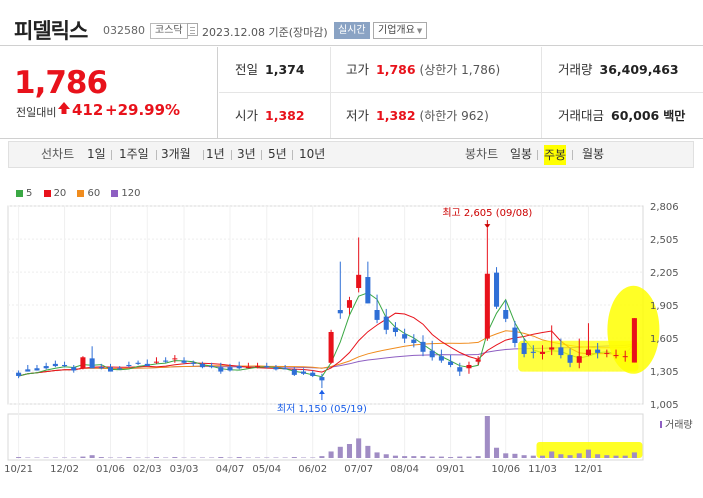 The width and height of the screenshot is (703, 498). Describe the element at coordinates (18, 469) in the screenshot. I see `x-tick-label: 10/21` at that location.